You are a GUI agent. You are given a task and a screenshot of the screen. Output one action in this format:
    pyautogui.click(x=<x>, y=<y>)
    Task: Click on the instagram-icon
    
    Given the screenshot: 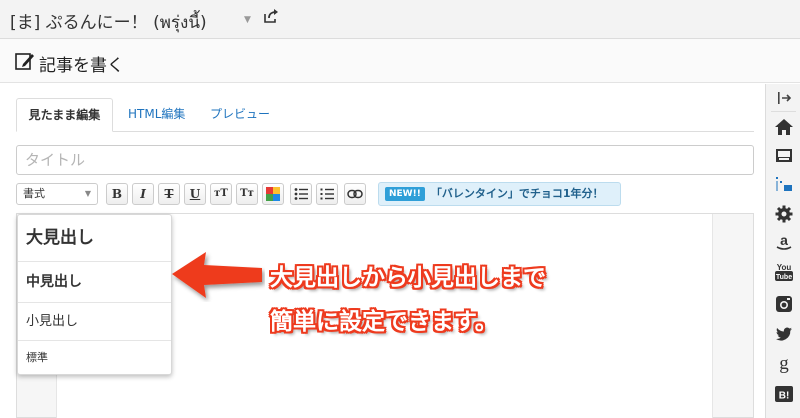 What is the action you would take?
    pyautogui.click(x=784, y=304)
    